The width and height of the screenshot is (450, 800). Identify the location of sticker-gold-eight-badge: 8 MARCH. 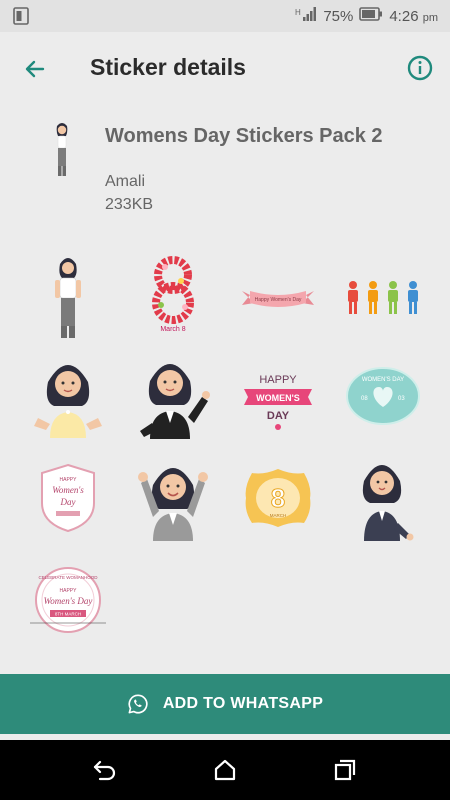
(278, 498).